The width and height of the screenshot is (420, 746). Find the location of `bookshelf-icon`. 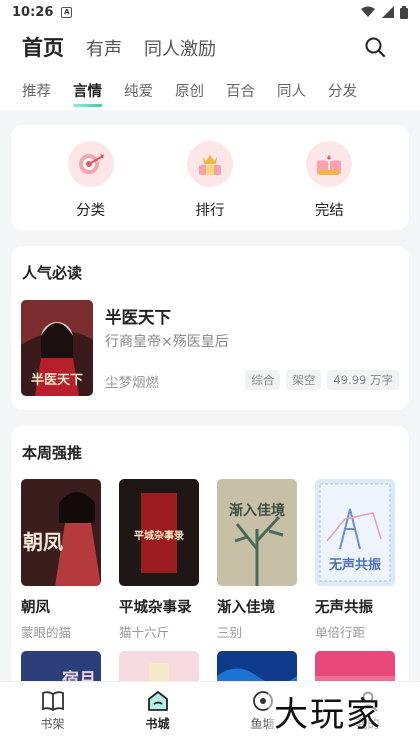

bookshelf-icon is located at coordinates (52, 701).